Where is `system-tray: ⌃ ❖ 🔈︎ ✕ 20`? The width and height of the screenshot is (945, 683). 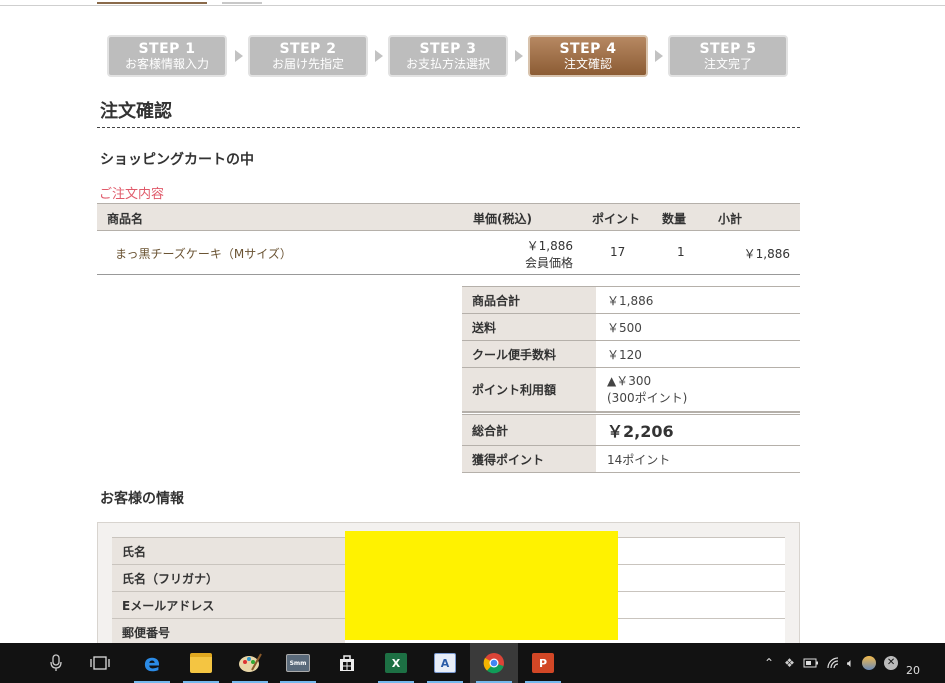
system-tray: ⌃ ❖ 🔈︎ ✕ 20 is located at coordinates (842, 663).